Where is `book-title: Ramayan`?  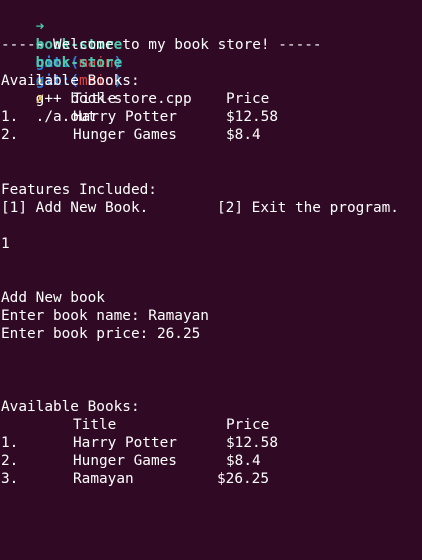
book-title: Ramayan is located at coordinates (103, 479).